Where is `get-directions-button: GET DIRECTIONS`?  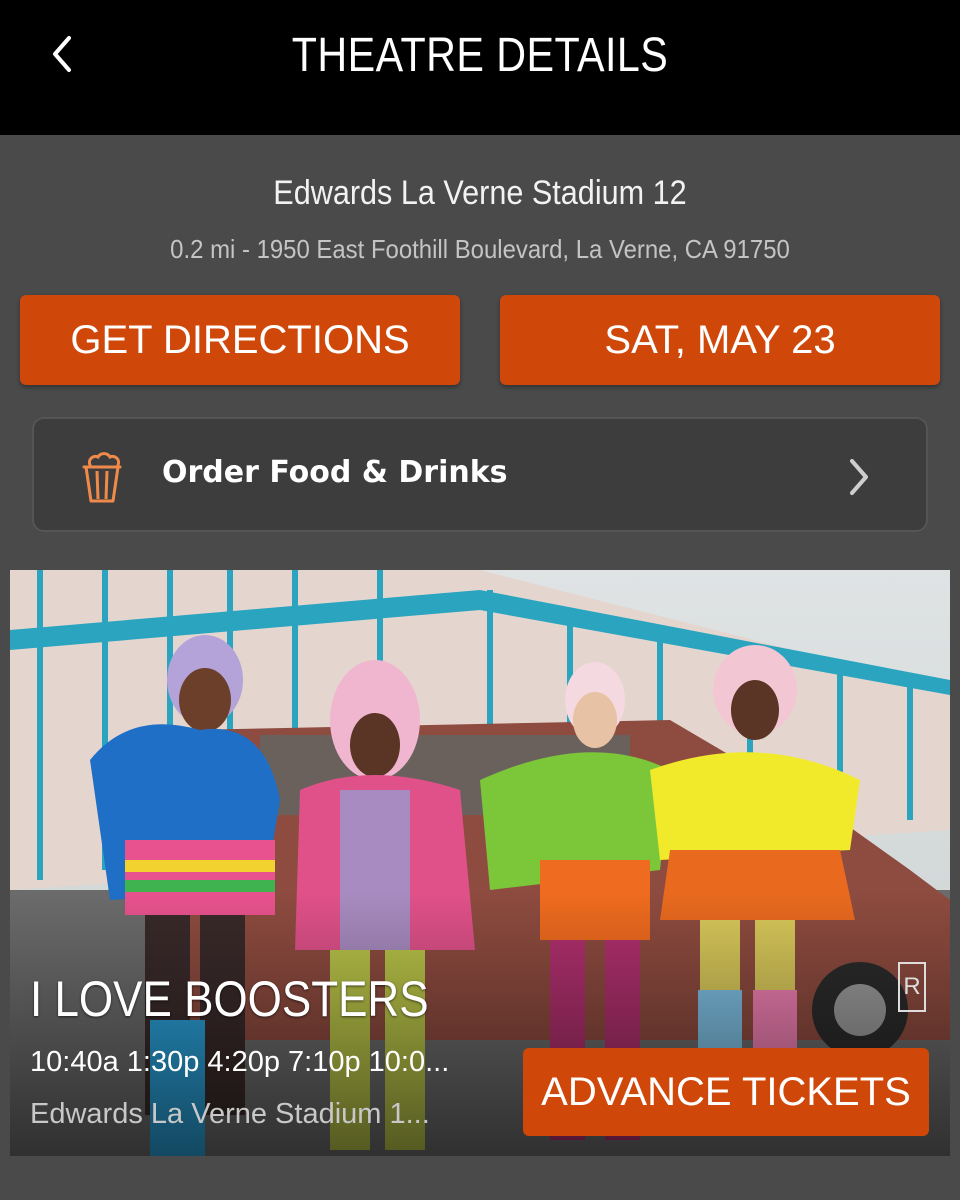 get-directions-button: GET DIRECTIONS is located at coordinates (240, 340).